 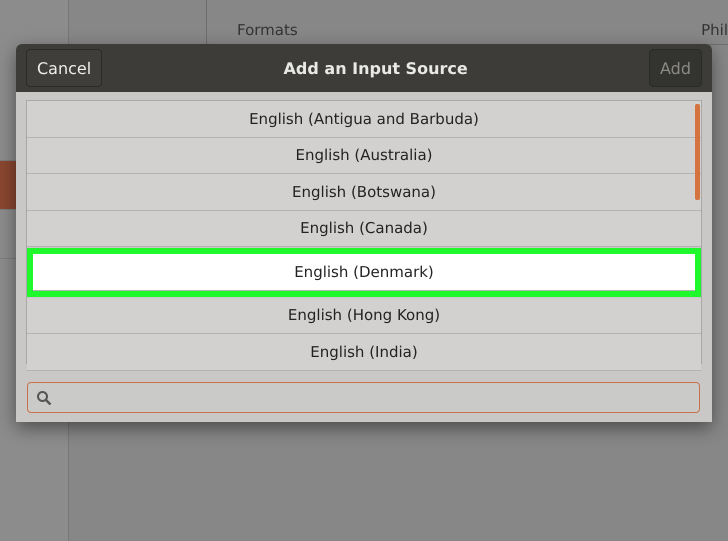 What do you see at coordinates (364, 352) in the screenshot?
I see `language-row: English (India)` at bounding box center [364, 352].